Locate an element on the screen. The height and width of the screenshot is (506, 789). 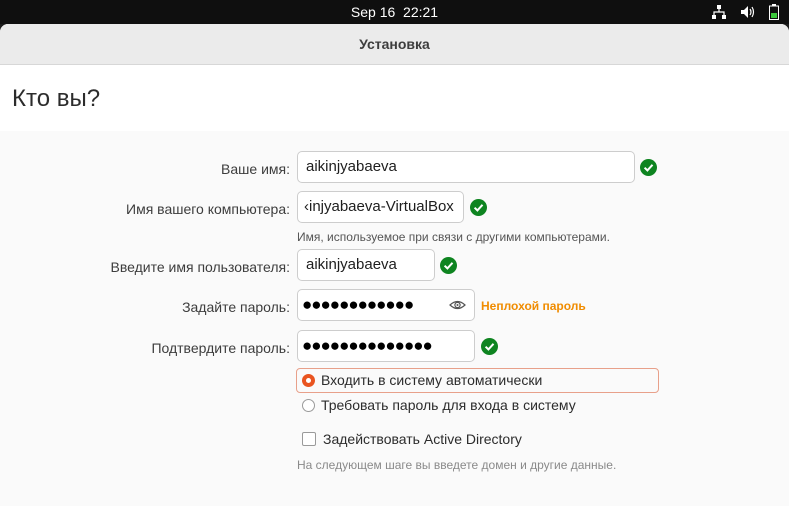
password-strength: Неплохой пароль is located at coordinates (533, 306).